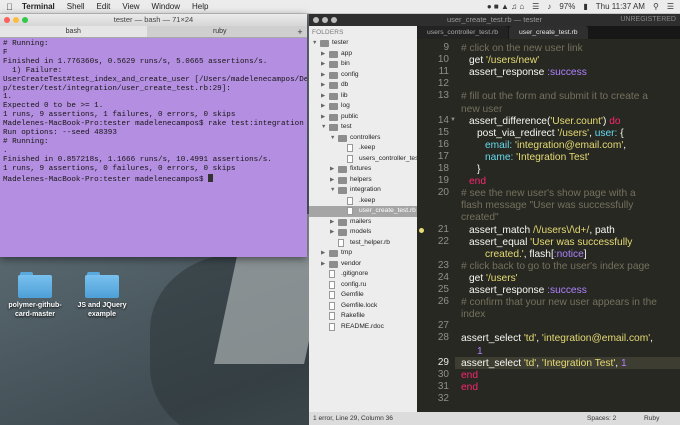  Describe the element at coordinates (73, 31) in the screenshot. I see `tab-bash: bash` at that location.